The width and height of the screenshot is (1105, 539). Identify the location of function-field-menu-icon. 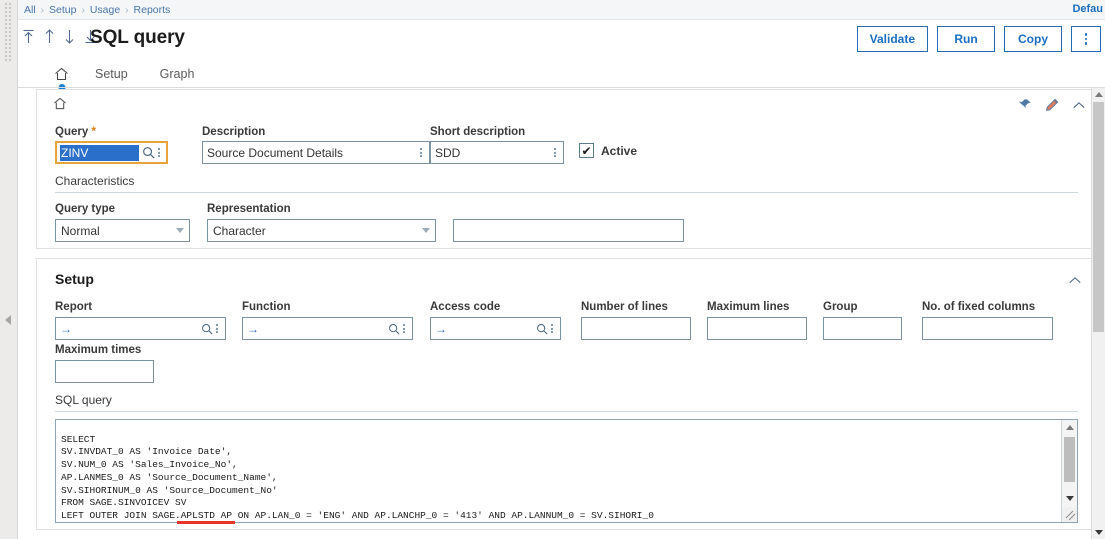
(404, 328).